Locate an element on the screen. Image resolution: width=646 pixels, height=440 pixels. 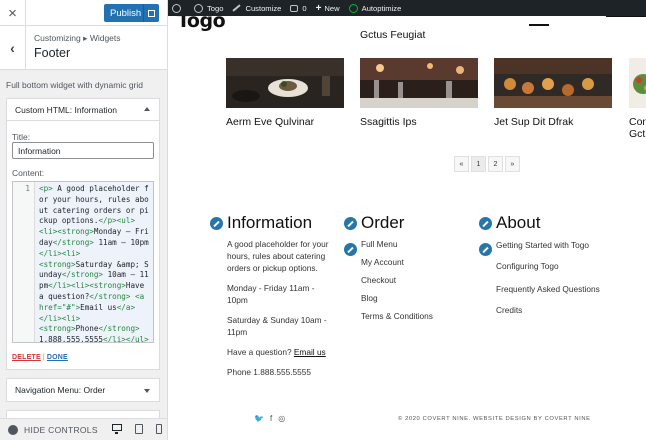
code-tag-token: </li><li> is located at coordinates (60, 253).